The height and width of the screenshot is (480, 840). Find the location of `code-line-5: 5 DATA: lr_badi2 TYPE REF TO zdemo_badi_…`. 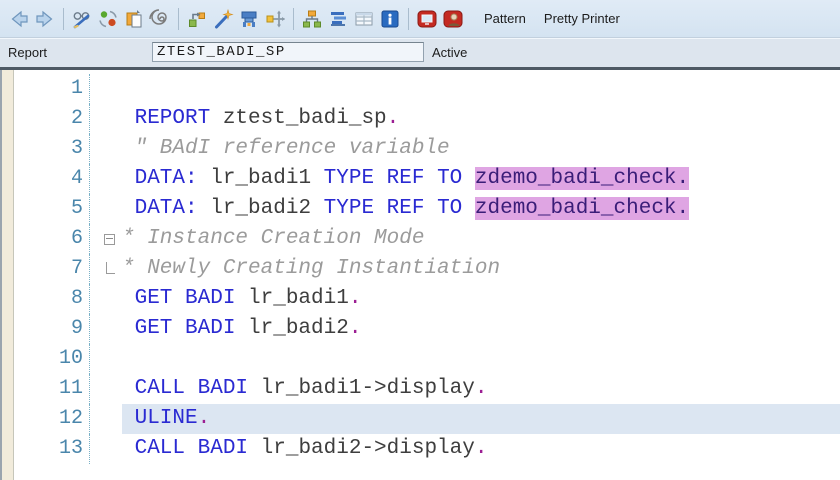

code-line-5: 5 DATA: lr_badi2 TYPE REF TO zdemo_badi_… is located at coordinates (427, 209).